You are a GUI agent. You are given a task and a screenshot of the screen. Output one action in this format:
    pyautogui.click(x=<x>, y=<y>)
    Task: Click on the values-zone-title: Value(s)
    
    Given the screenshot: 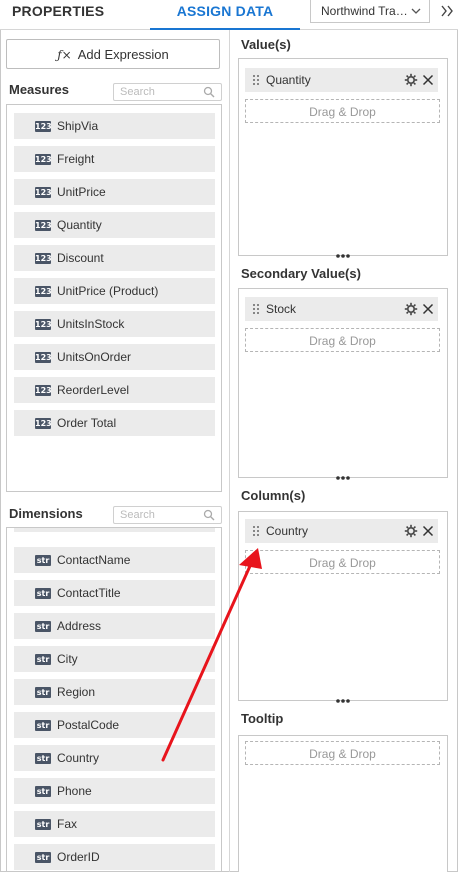 What is the action you would take?
    pyautogui.click(x=266, y=44)
    